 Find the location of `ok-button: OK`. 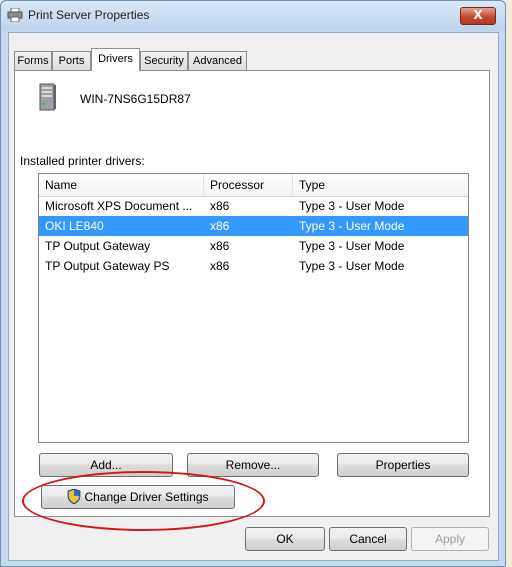

ok-button: OK is located at coordinates (285, 539).